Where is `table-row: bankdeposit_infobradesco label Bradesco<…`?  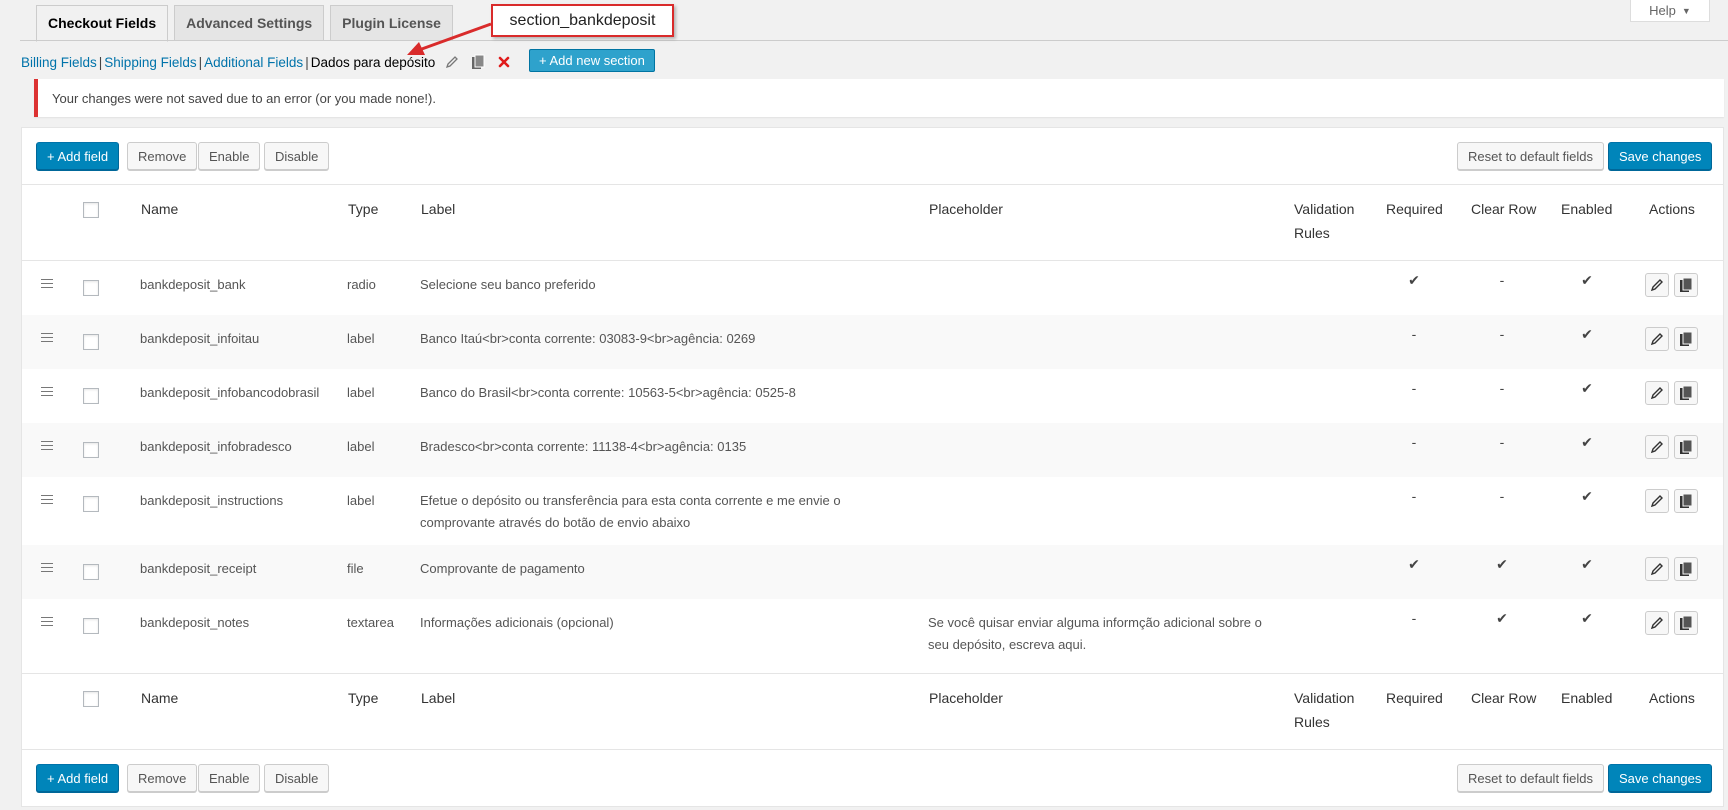 table-row: bankdeposit_infobradesco label Bradesco<… is located at coordinates (872, 450).